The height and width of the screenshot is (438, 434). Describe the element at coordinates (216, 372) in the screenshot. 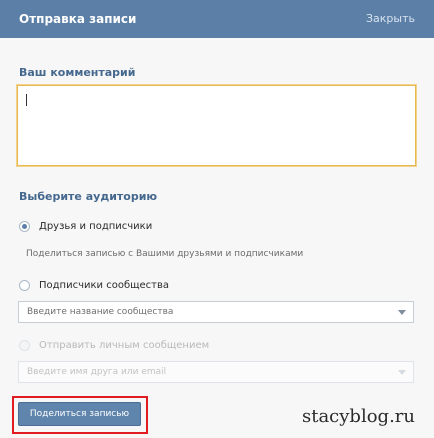

I see `friend-select: Введите имя друга или email` at that location.